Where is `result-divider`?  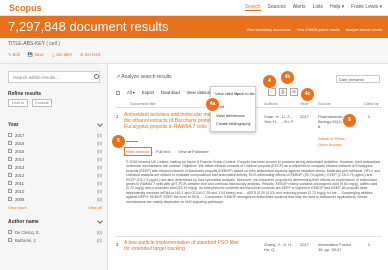 result-divider is located at coordinates (249, 236).